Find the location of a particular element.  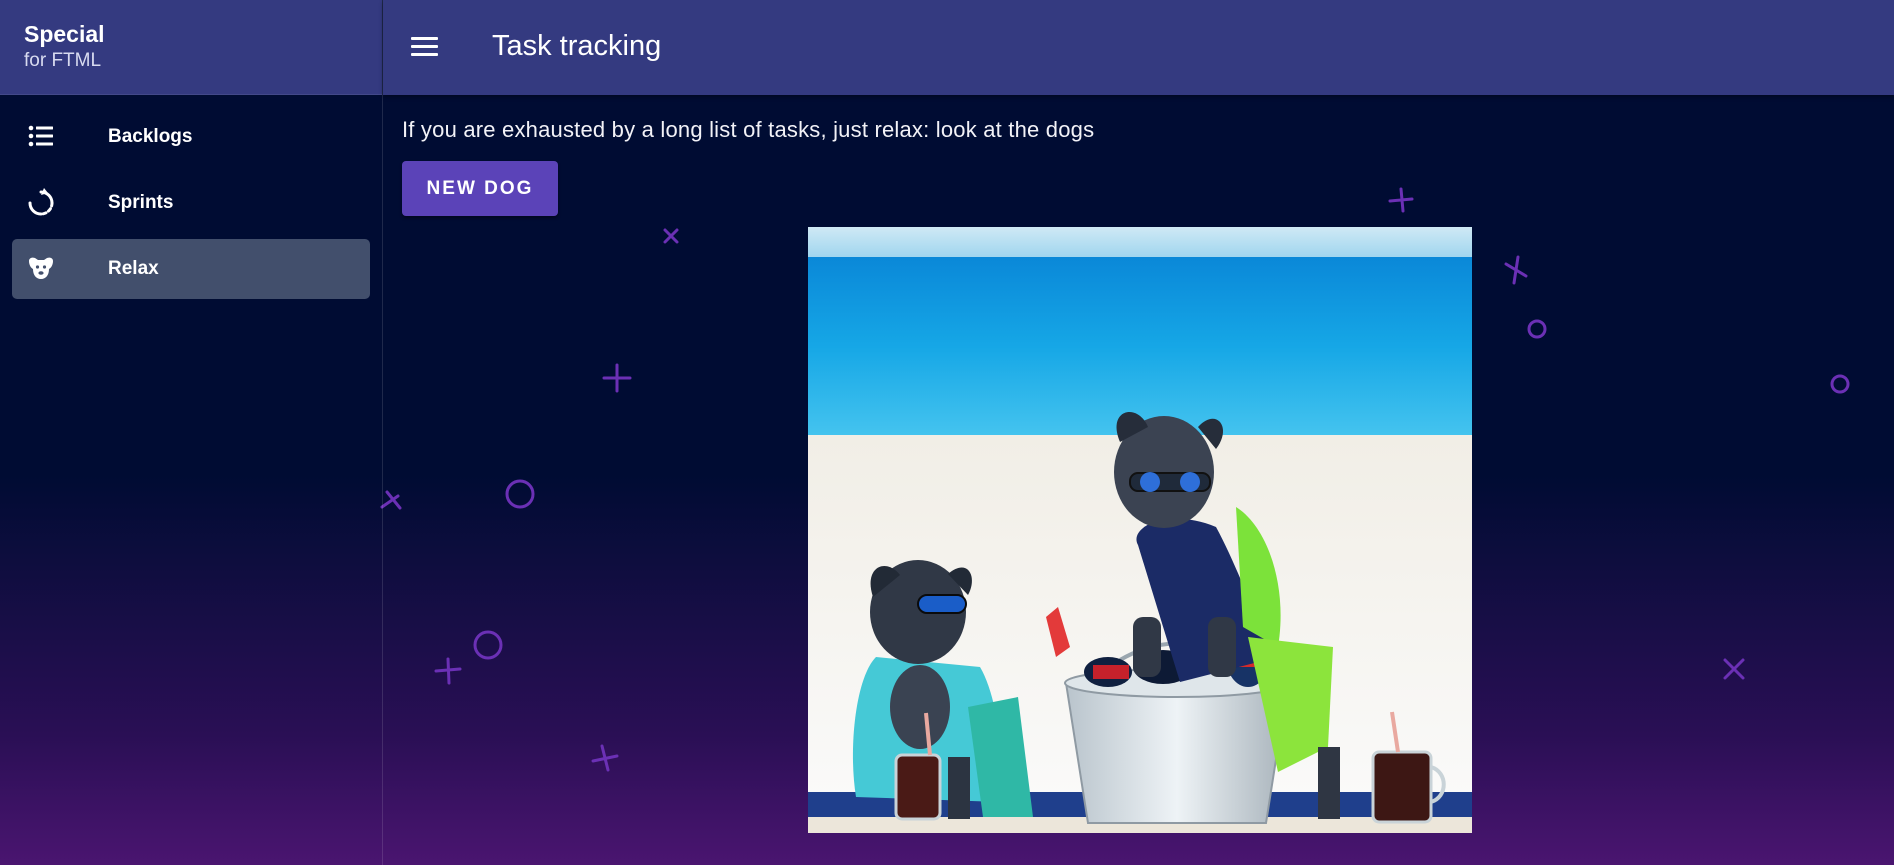

brand-subtitle: for FTML is located at coordinates (63, 60).